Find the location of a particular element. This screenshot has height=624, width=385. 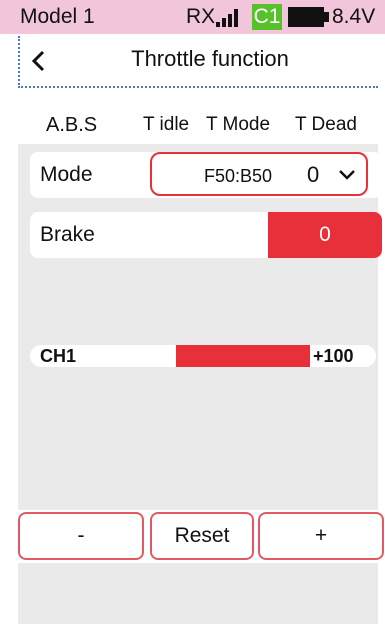

page-title: Throttle function is located at coordinates (210, 58).